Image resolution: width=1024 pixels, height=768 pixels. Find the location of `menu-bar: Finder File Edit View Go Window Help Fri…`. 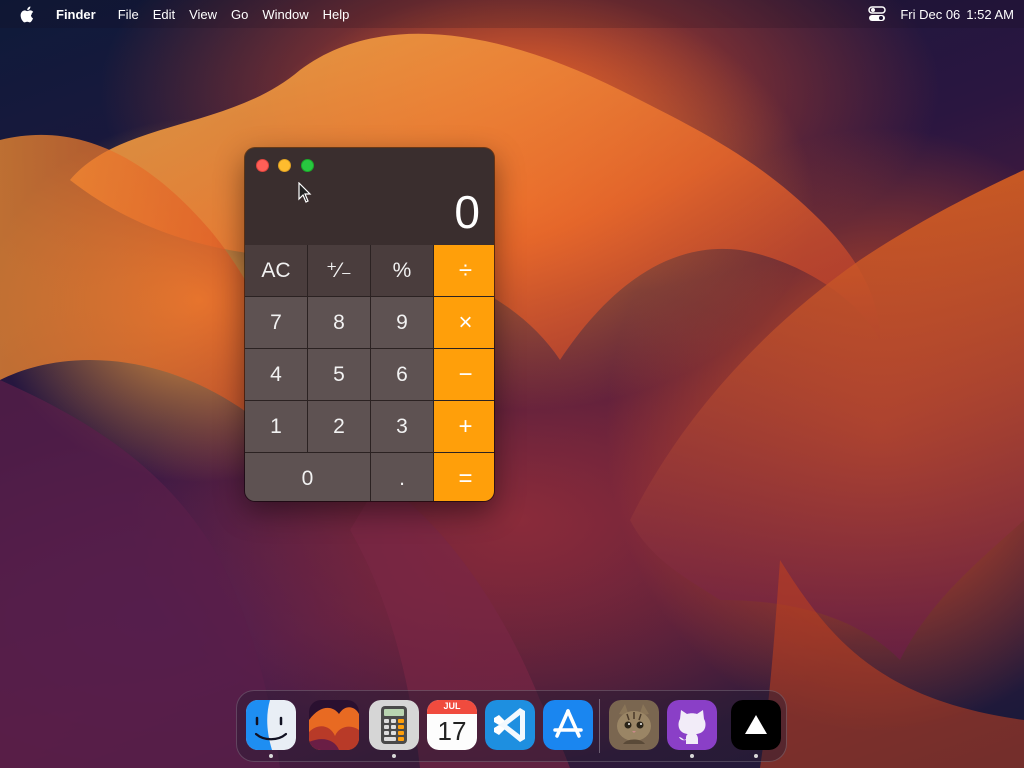

menu-bar: Finder File Edit View Go Window Help Fri… is located at coordinates (512, 14).